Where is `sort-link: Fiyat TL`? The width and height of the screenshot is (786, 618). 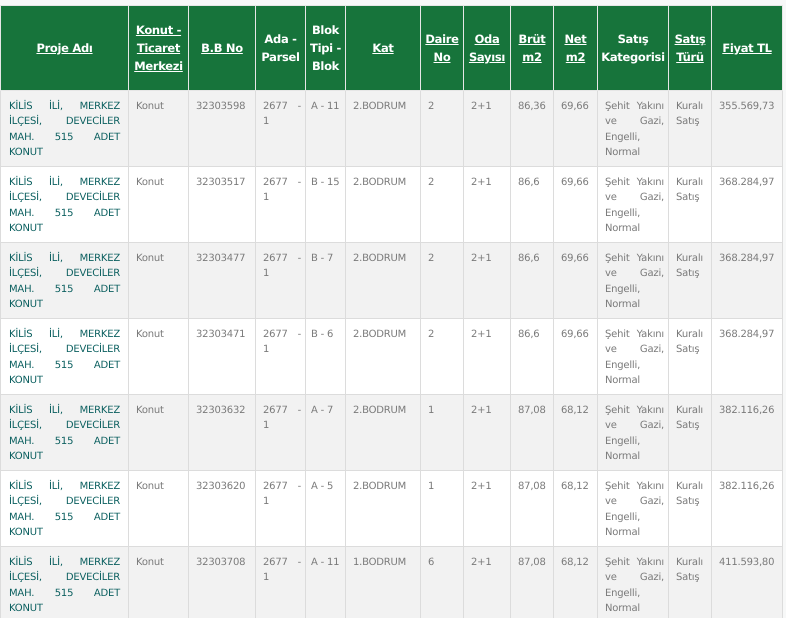
sort-link: Fiyat TL is located at coordinates (747, 48).